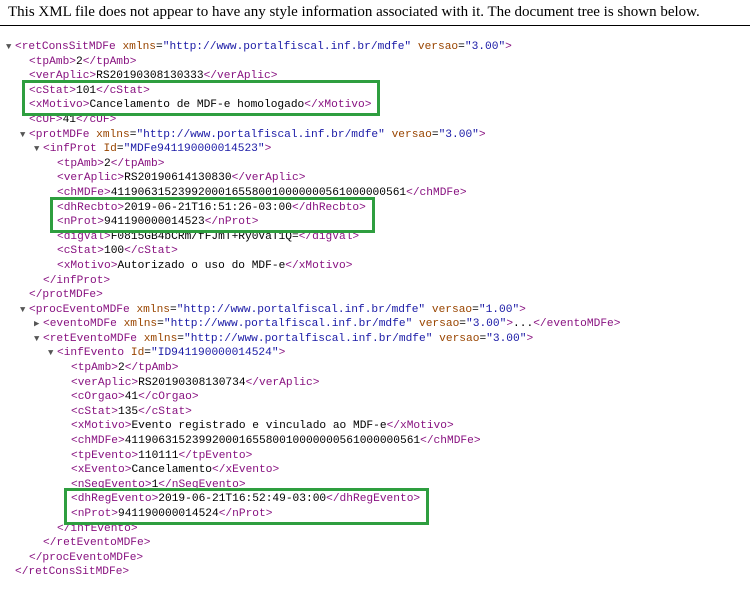  I want to click on xml-line: <nProt>941190000014524</nProt>, so click(313, 514).